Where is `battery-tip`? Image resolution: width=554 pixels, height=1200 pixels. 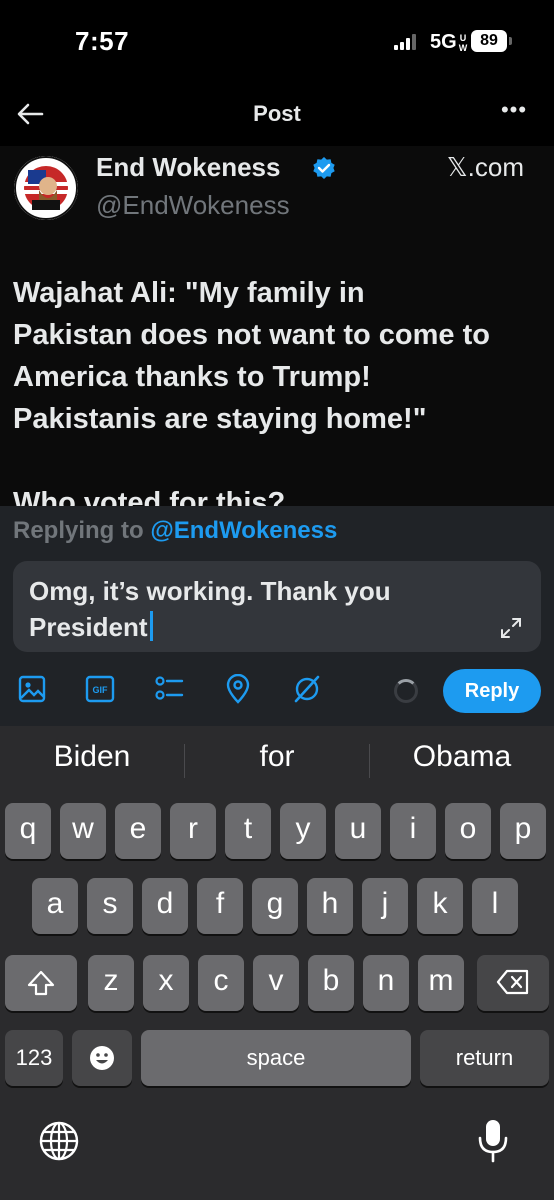 battery-tip is located at coordinates (510, 41).